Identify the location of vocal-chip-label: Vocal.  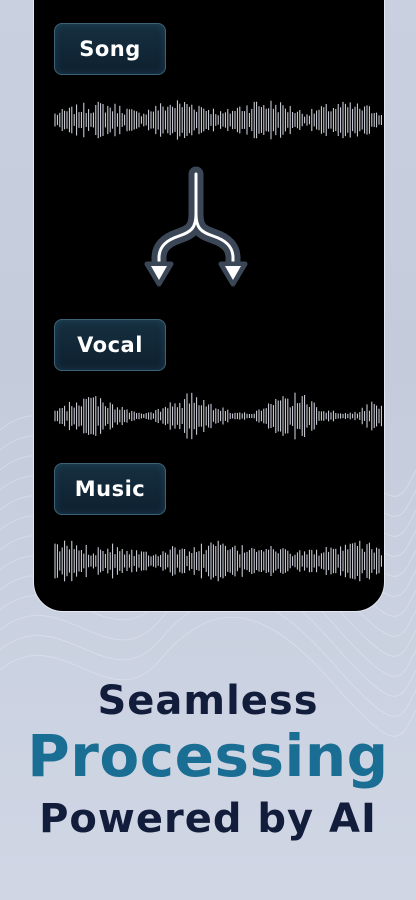
(110, 345).